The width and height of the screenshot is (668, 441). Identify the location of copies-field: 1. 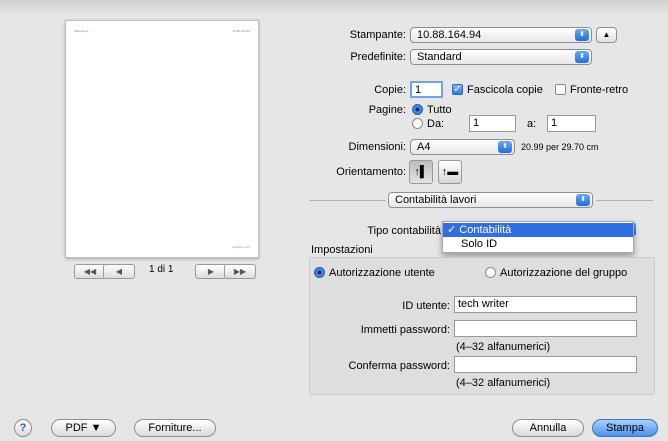
(426, 89).